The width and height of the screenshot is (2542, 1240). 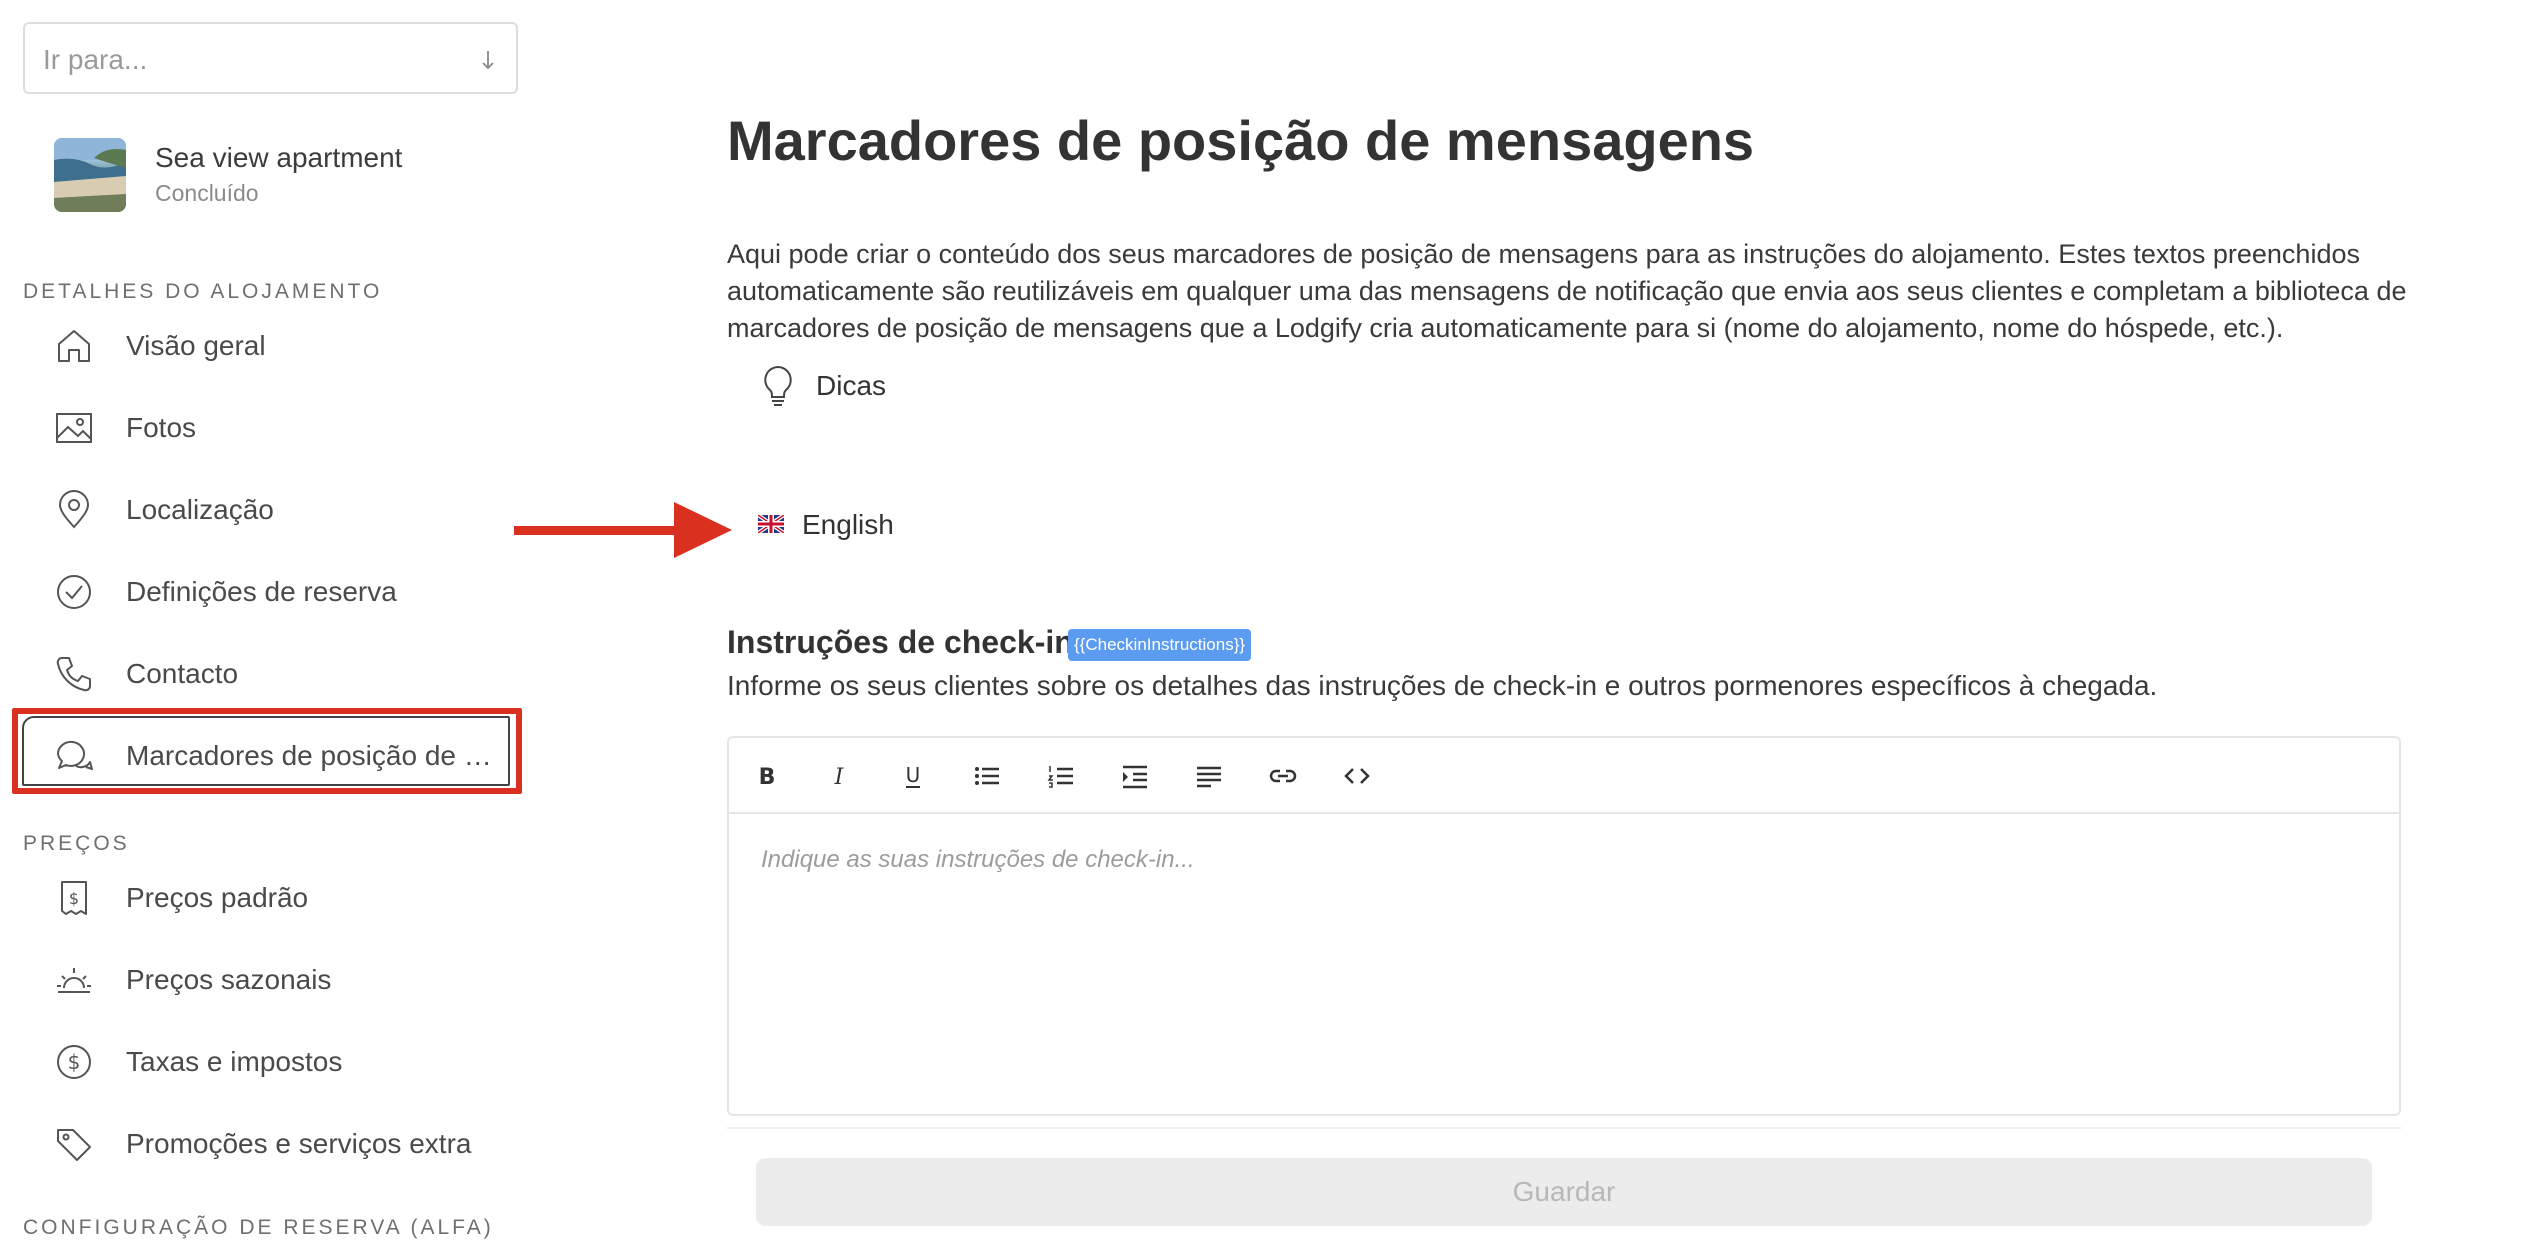 I want to click on sidebar-item-label: Promoções e serviços extra, so click(x=299, y=1143).